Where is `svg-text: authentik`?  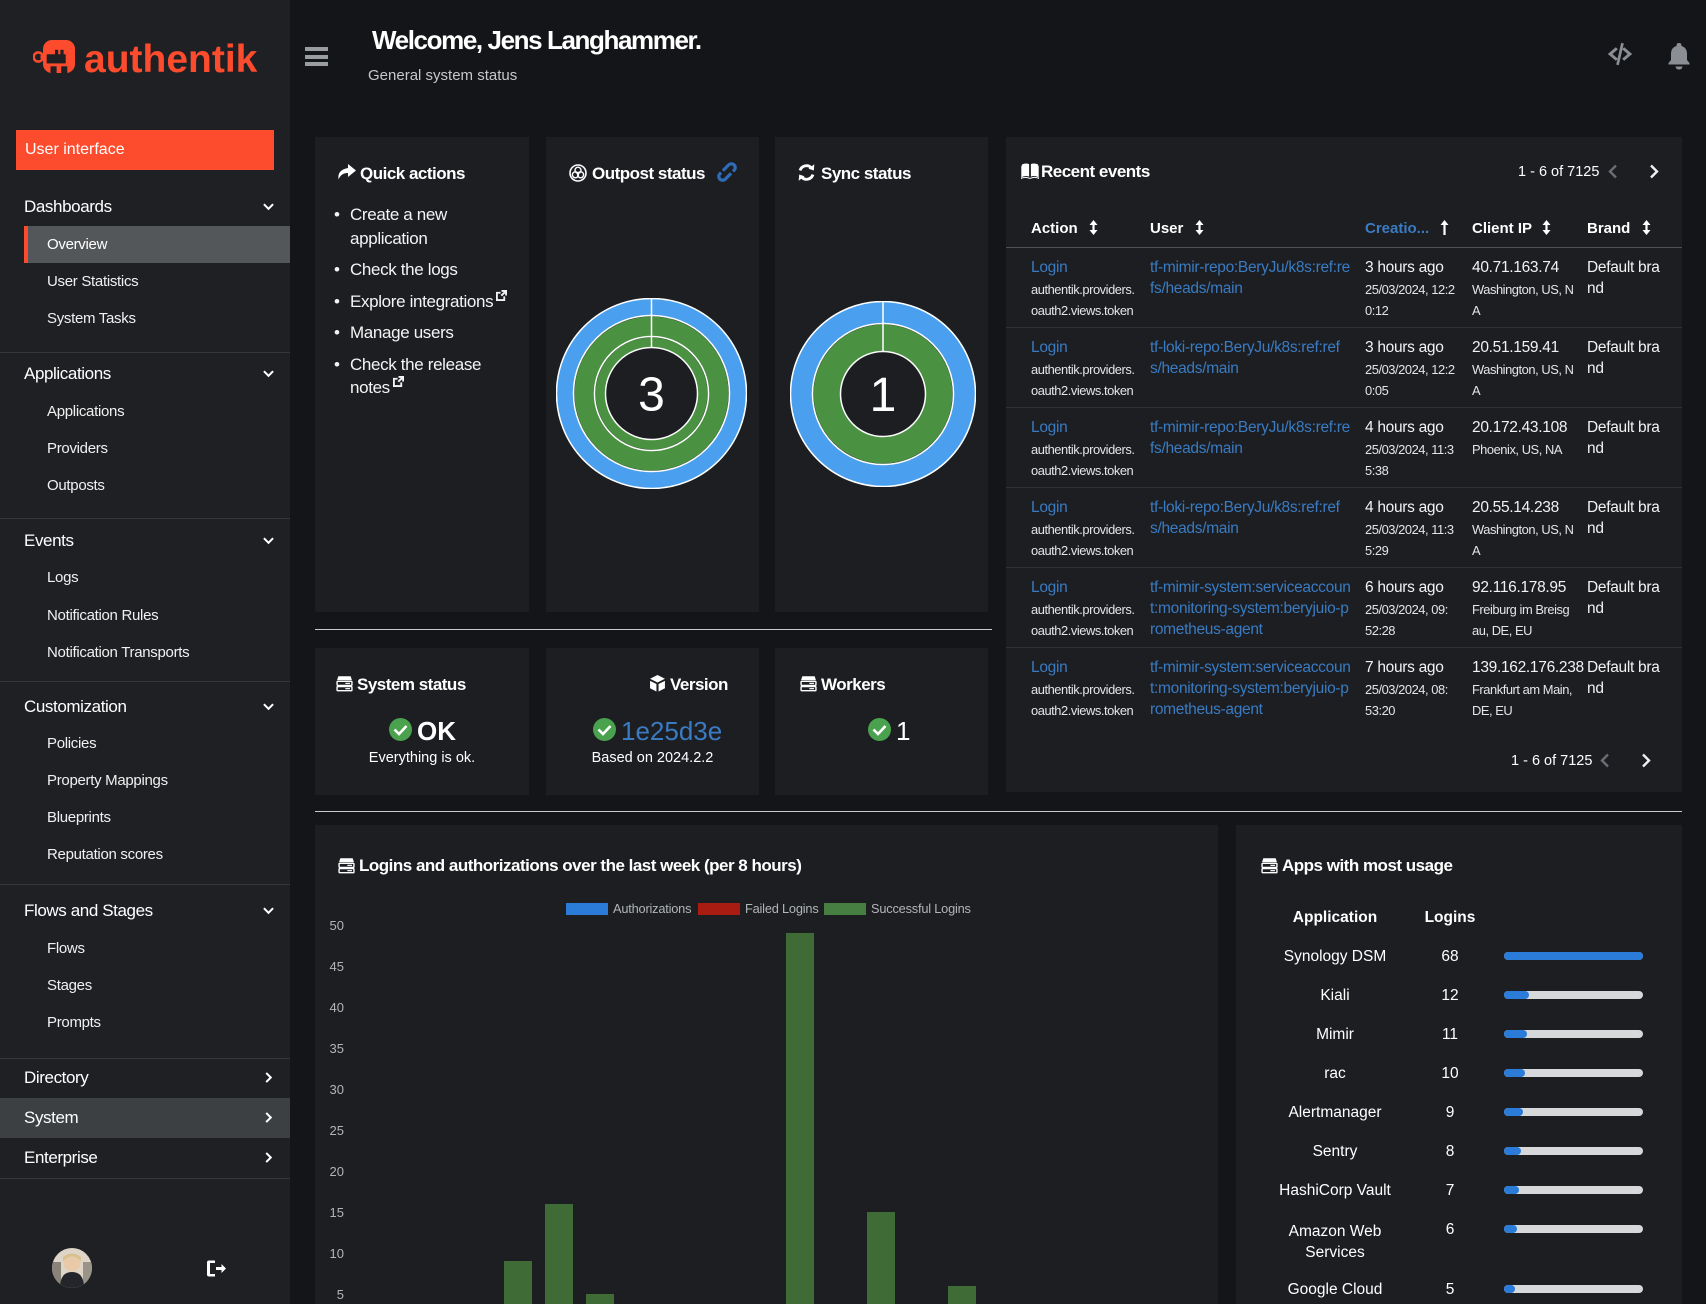 svg-text: authentik is located at coordinates (171, 59).